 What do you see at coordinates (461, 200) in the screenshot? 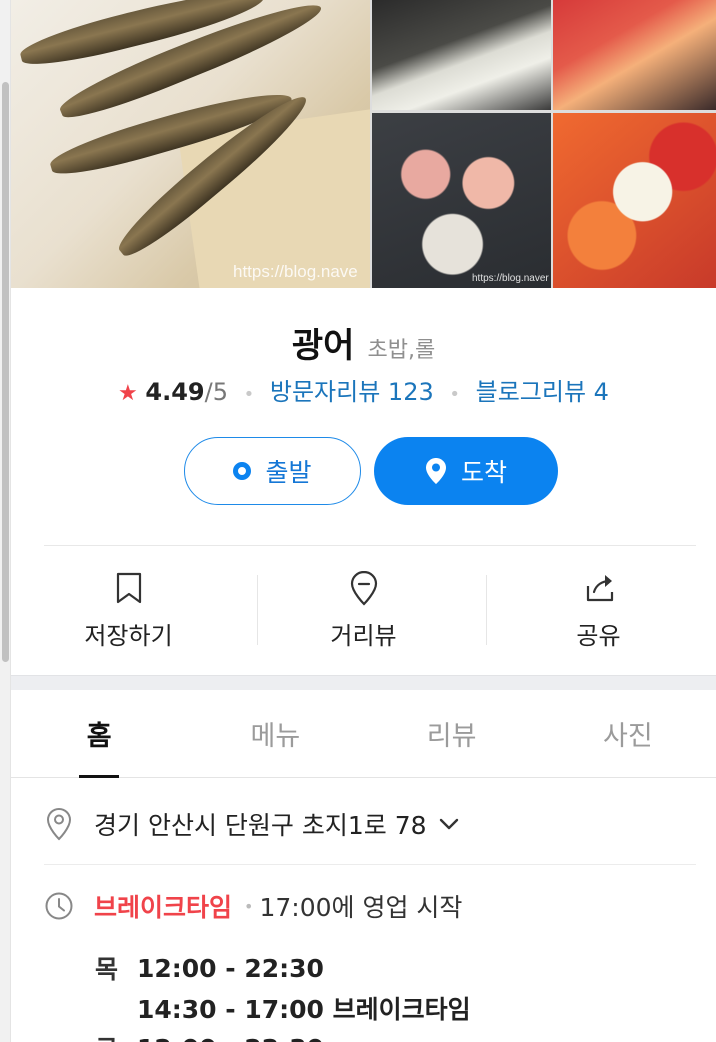
I see `photo-thumb-3: https://blog.naver` at bounding box center [461, 200].